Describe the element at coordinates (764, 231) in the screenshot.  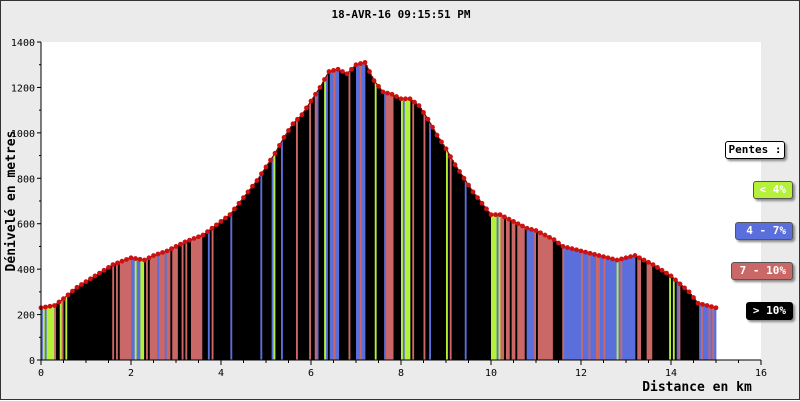
I see `legend-entry-4-7: 4 - 7%` at that location.